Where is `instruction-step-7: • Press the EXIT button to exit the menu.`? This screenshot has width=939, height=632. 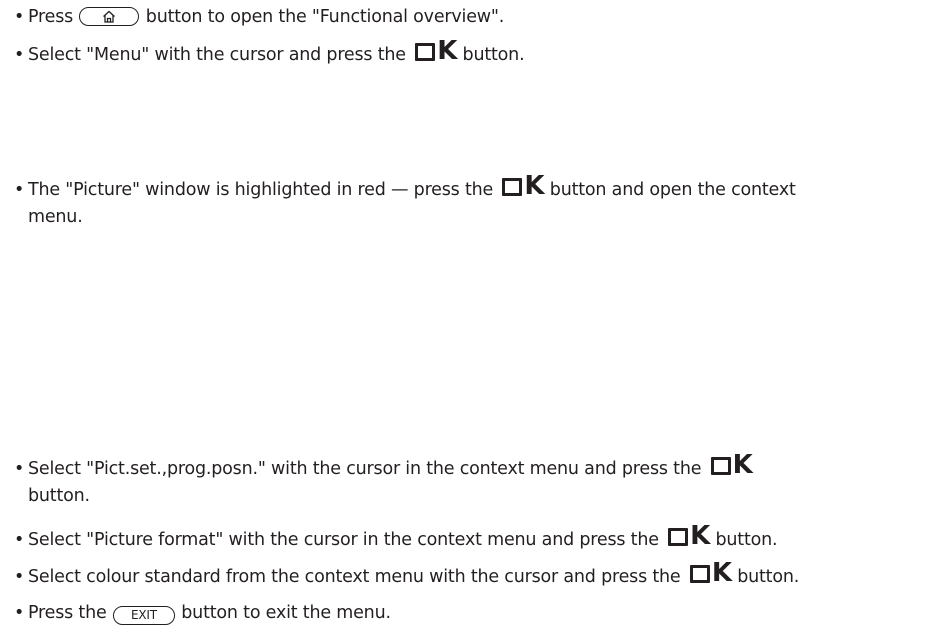 instruction-step-7: • Press the EXIT button to exit the menu. is located at coordinates (473, 613).